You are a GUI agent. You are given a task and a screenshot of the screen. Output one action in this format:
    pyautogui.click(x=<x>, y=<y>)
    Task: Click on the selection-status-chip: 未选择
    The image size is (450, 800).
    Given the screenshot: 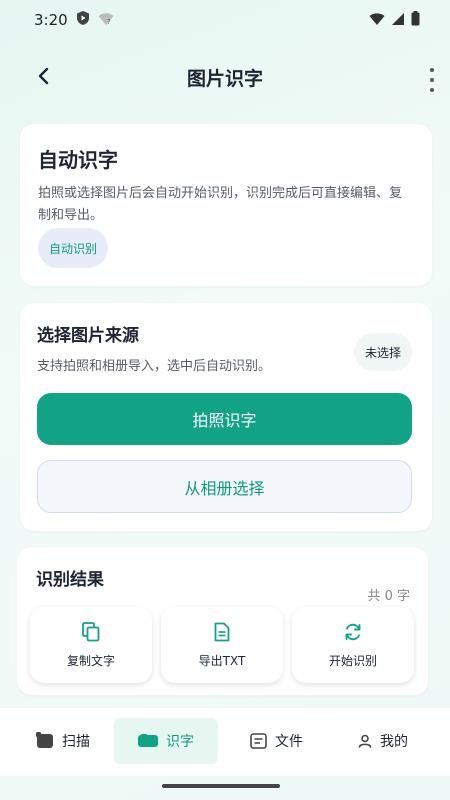 What is the action you would take?
    pyautogui.click(x=382, y=352)
    